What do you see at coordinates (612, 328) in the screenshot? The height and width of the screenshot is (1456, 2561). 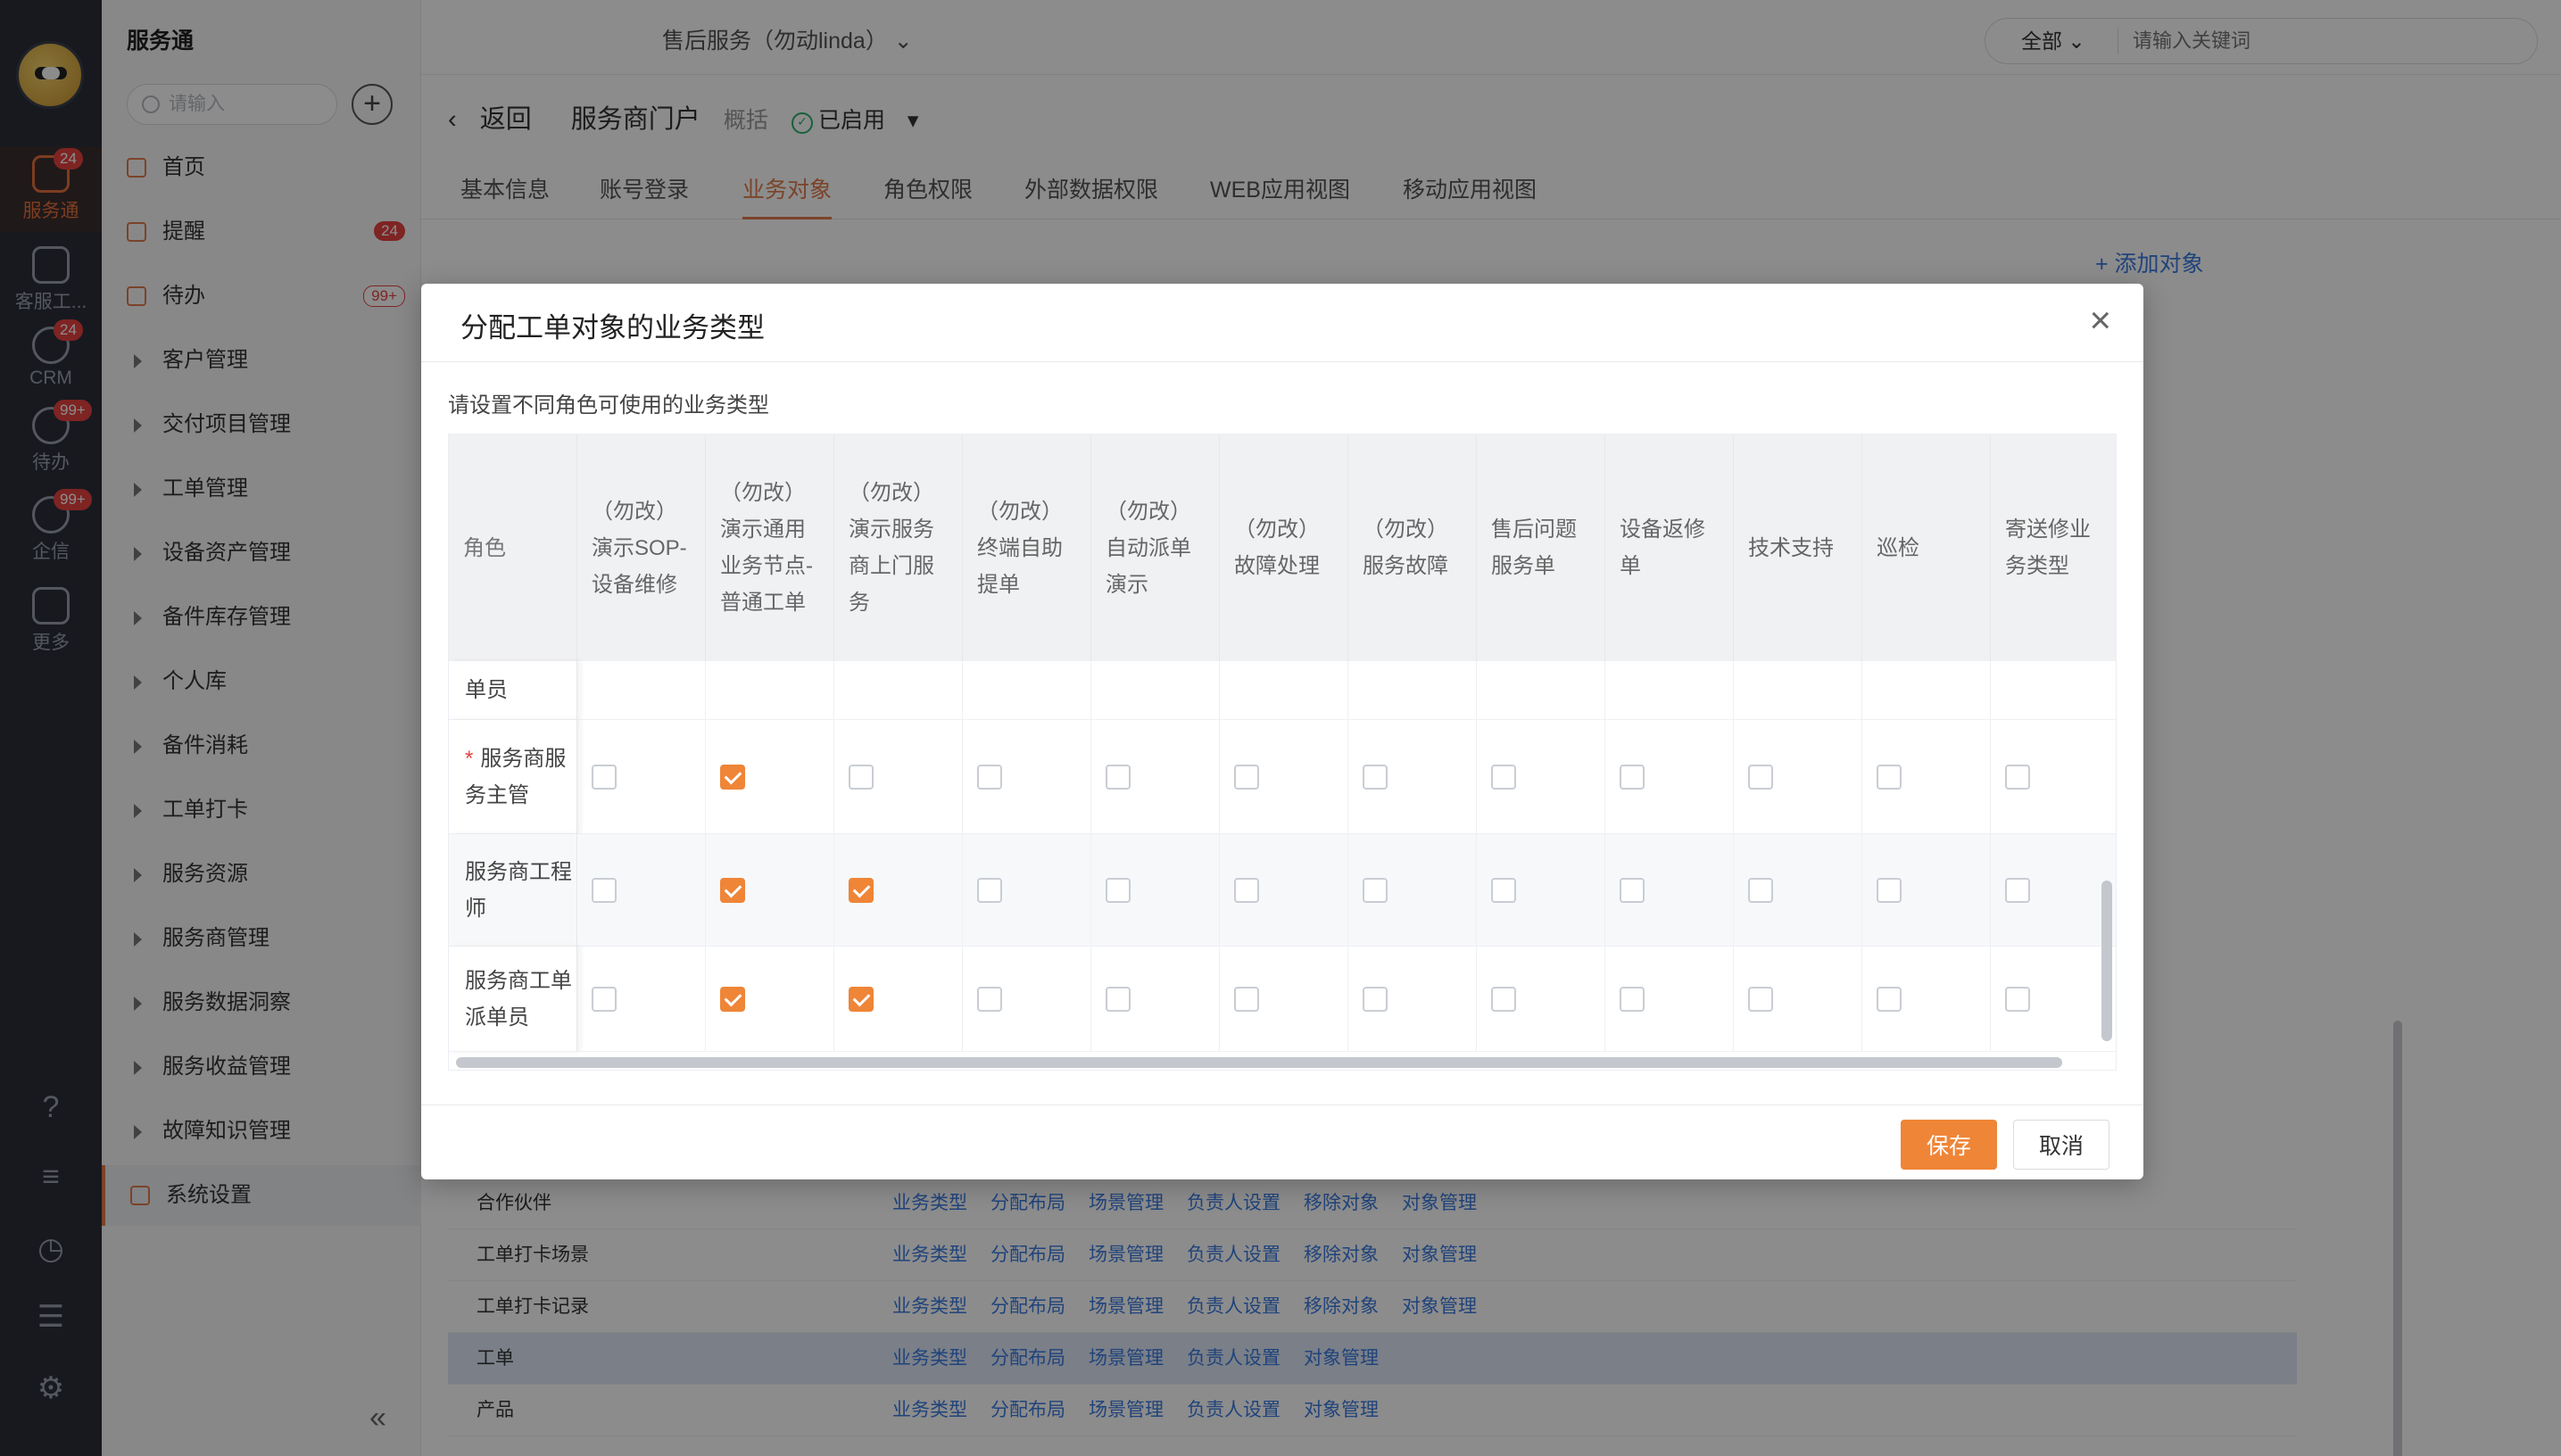 I see `dialog-title: 分配工单对象的业务类型` at bounding box center [612, 328].